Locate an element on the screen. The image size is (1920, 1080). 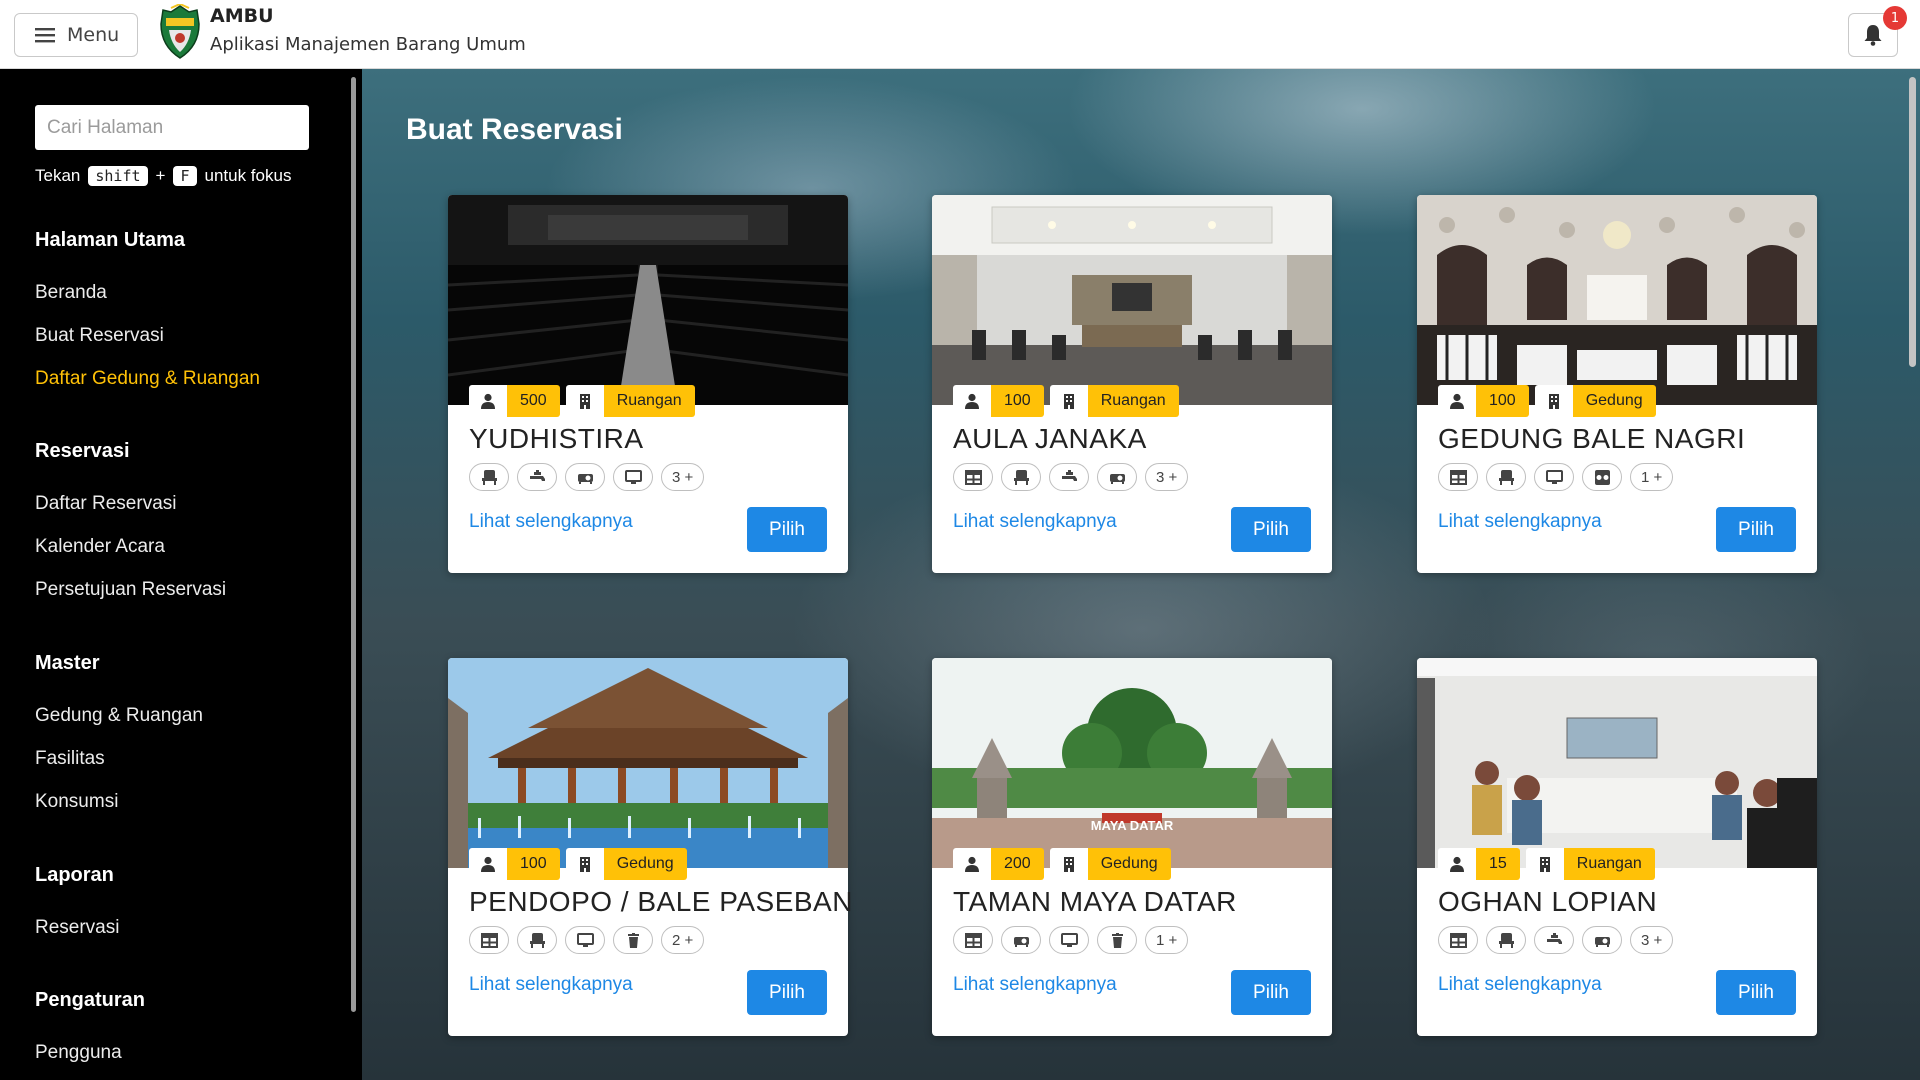
venue-photo: MAYA DATAR is located at coordinates (1132, 763).